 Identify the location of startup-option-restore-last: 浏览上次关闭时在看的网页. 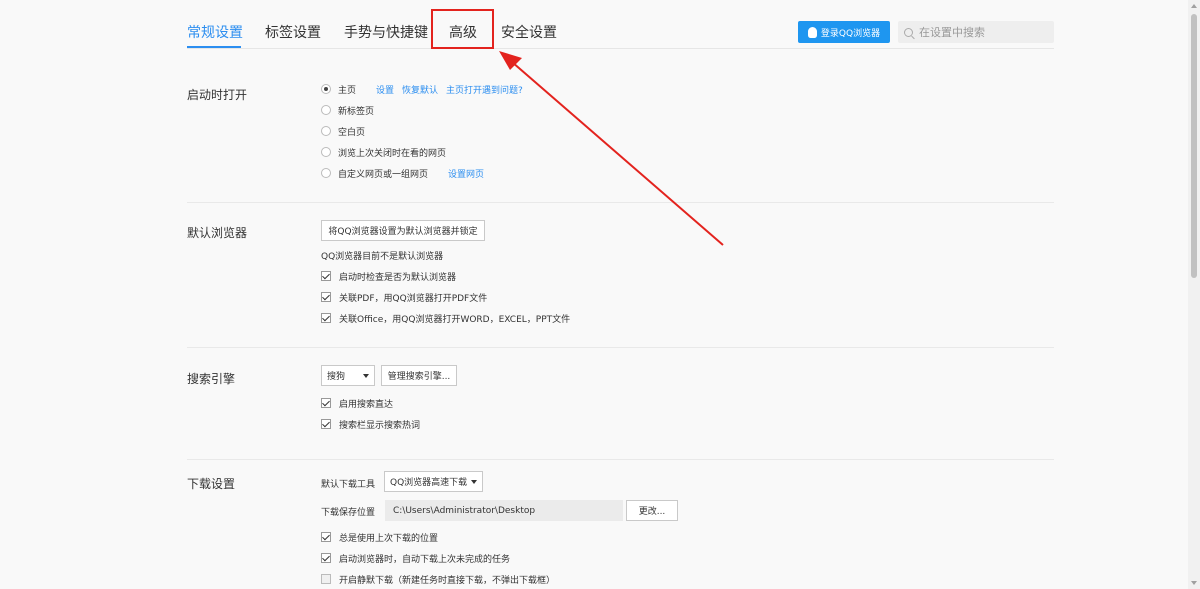
(383, 152).